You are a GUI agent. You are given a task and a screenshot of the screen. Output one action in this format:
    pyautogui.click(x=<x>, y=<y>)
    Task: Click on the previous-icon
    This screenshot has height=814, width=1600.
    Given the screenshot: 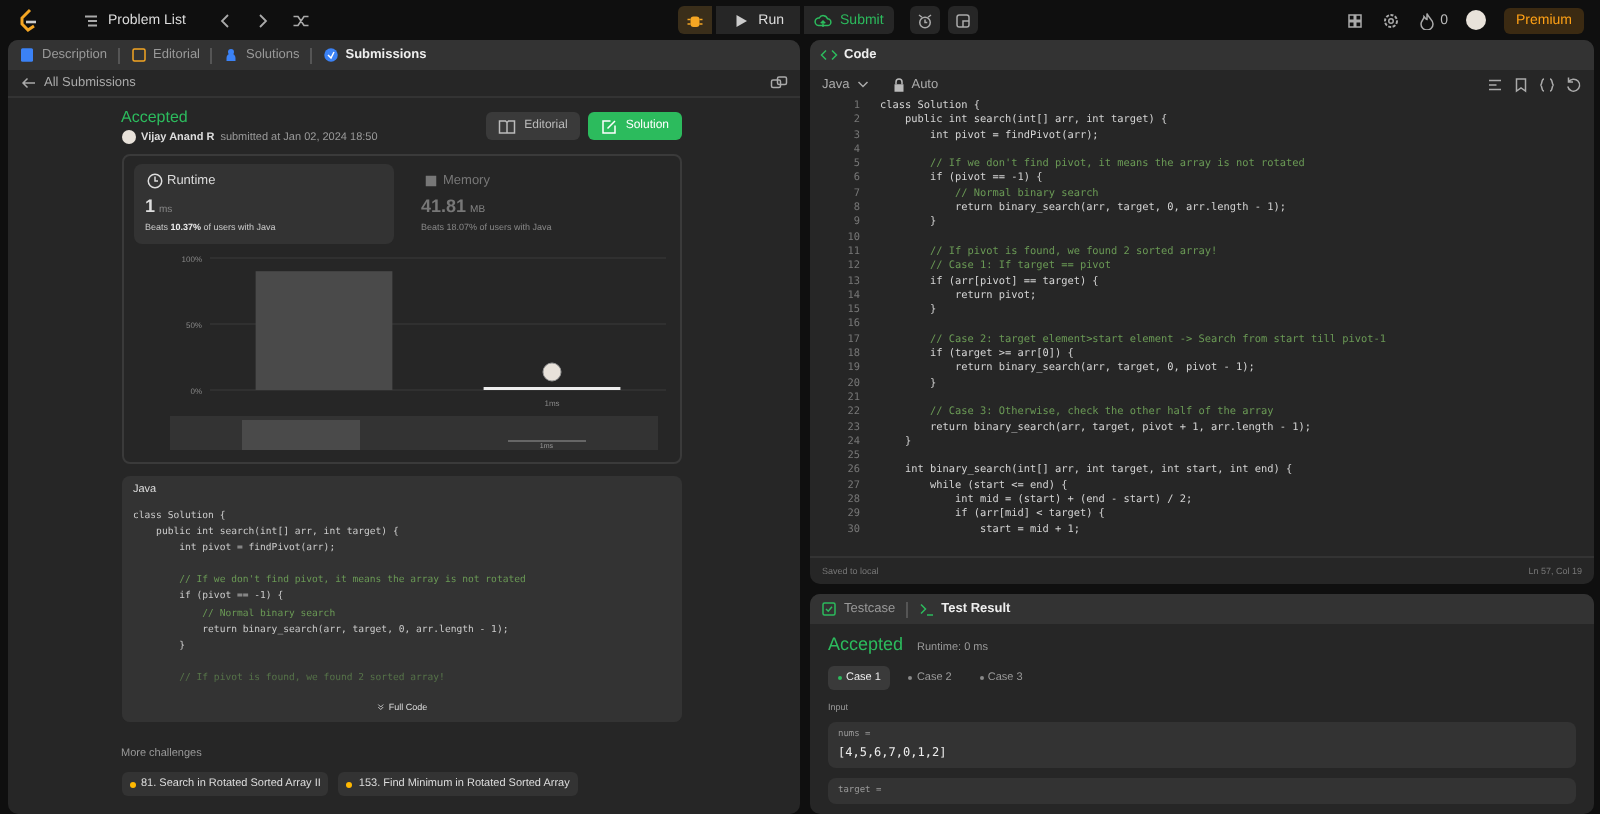 What is the action you would take?
    pyautogui.click(x=224, y=20)
    